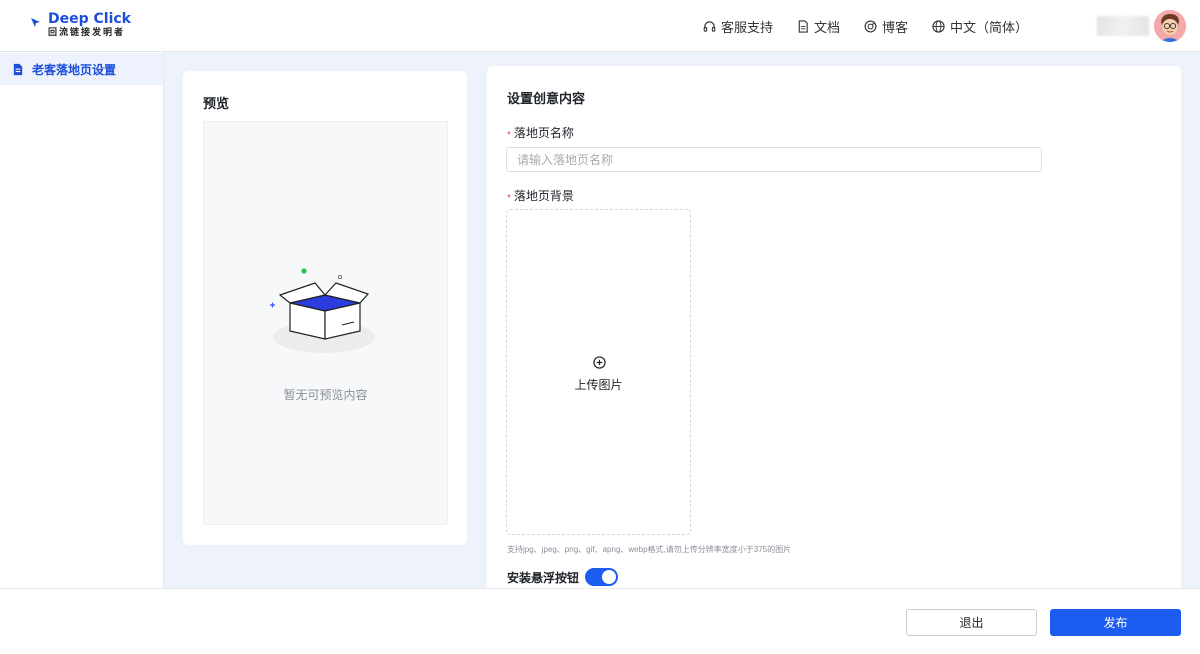 This screenshot has height=654, width=1200. I want to click on avatar, so click(1170, 26).